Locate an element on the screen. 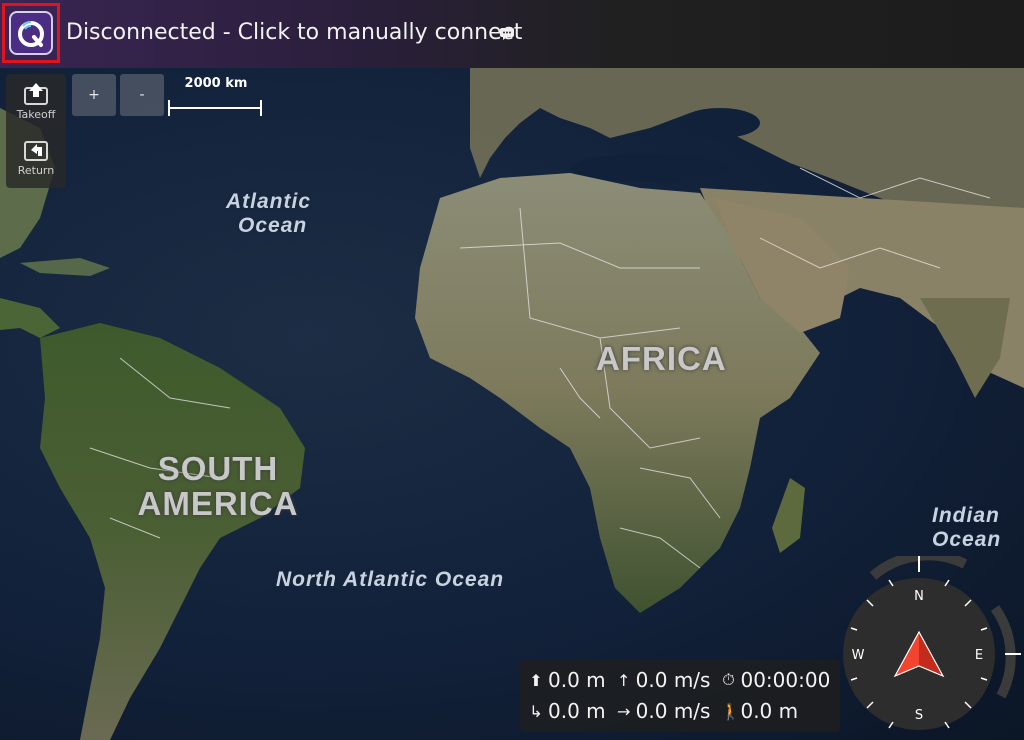  map-label-atlantic: Atlantic Ocean is located at coordinates (268, 214).